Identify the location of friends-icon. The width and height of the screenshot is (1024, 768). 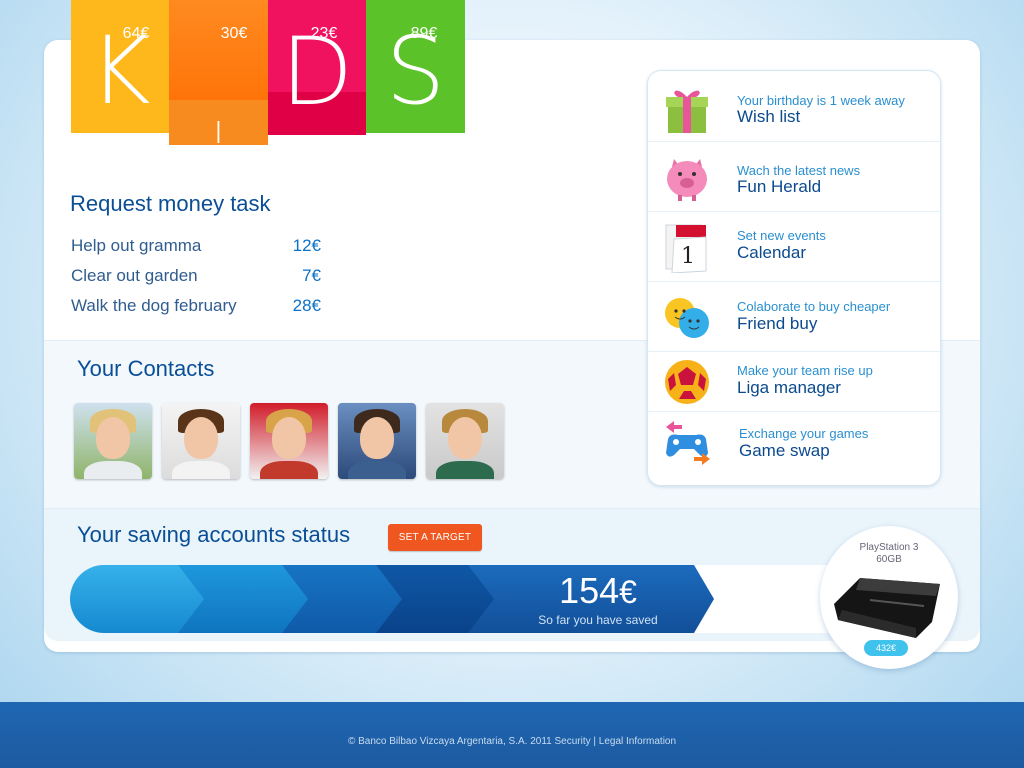
(687, 318).